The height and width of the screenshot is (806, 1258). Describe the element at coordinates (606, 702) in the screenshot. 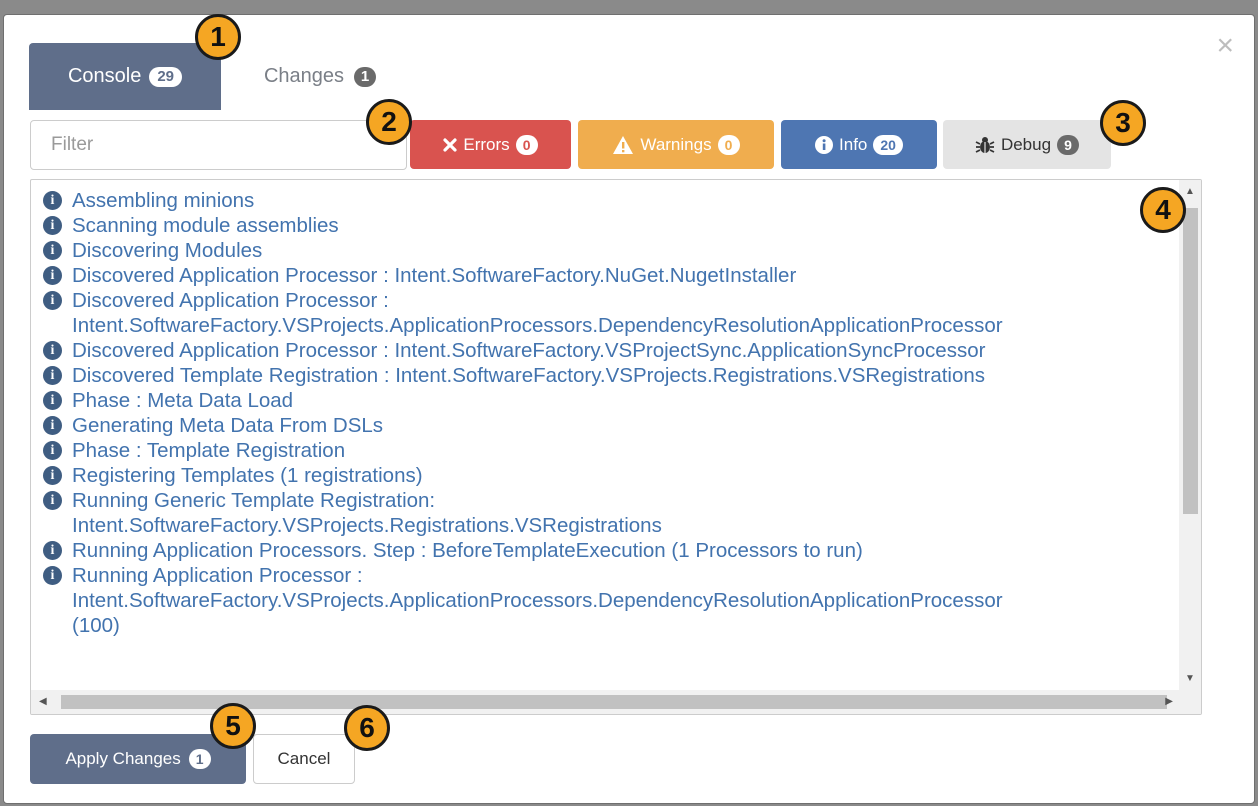

I see `horizontal-scrollbar: ◀ ▶` at that location.